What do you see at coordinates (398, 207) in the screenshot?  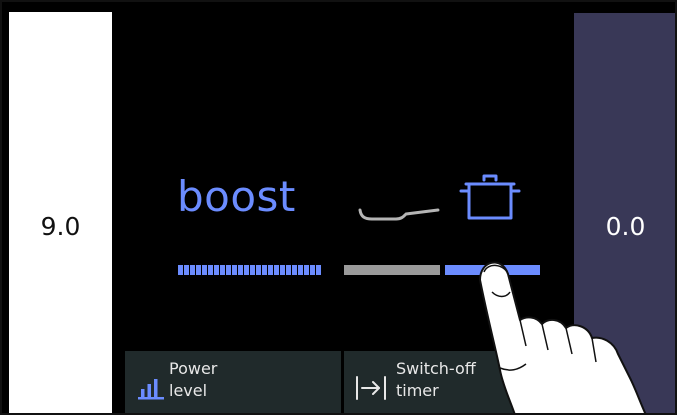 I see `pan-icon` at bounding box center [398, 207].